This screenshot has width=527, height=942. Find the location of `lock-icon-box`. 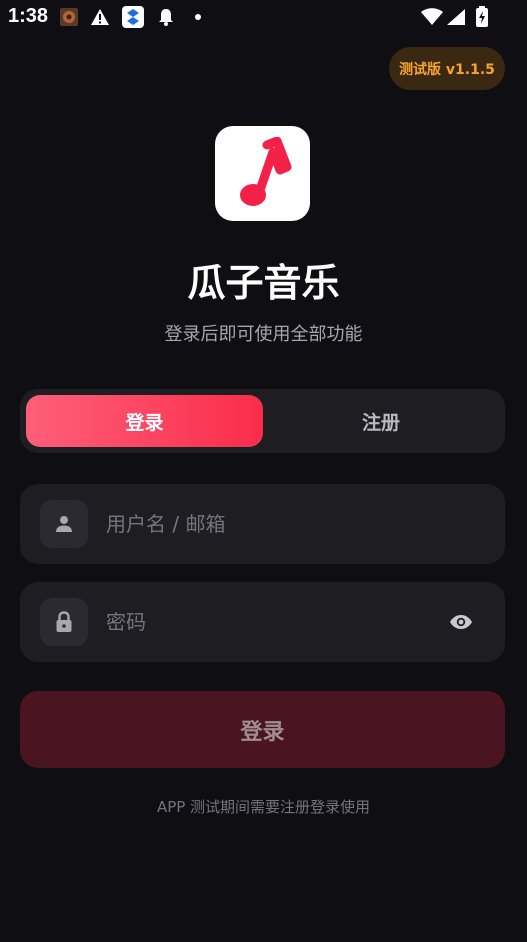

lock-icon-box is located at coordinates (64, 622).